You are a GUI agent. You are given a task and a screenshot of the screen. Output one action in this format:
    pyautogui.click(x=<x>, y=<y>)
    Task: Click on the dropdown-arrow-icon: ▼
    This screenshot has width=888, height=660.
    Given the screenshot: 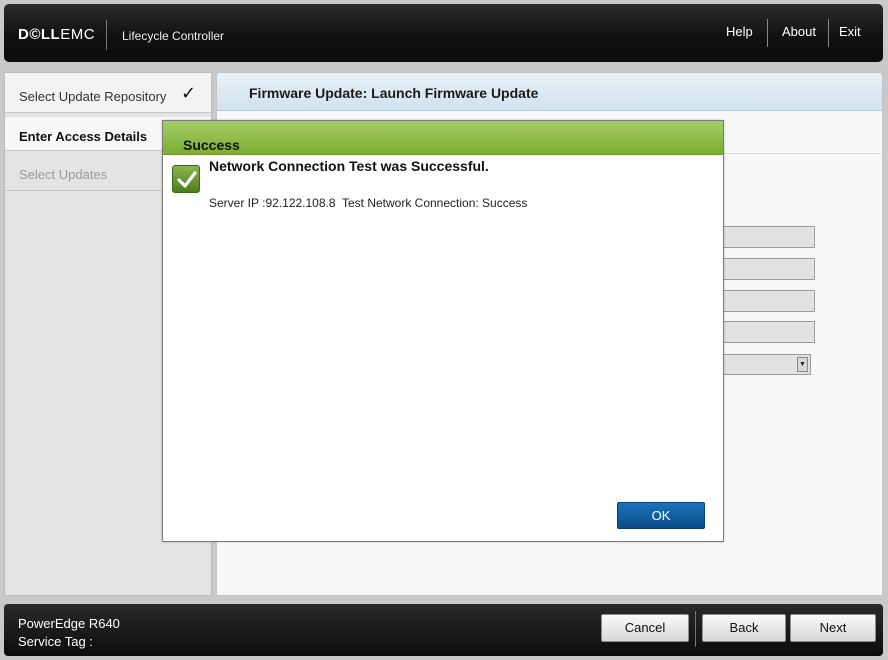 What is the action you would take?
    pyautogui.click(x=802, y=364)
    